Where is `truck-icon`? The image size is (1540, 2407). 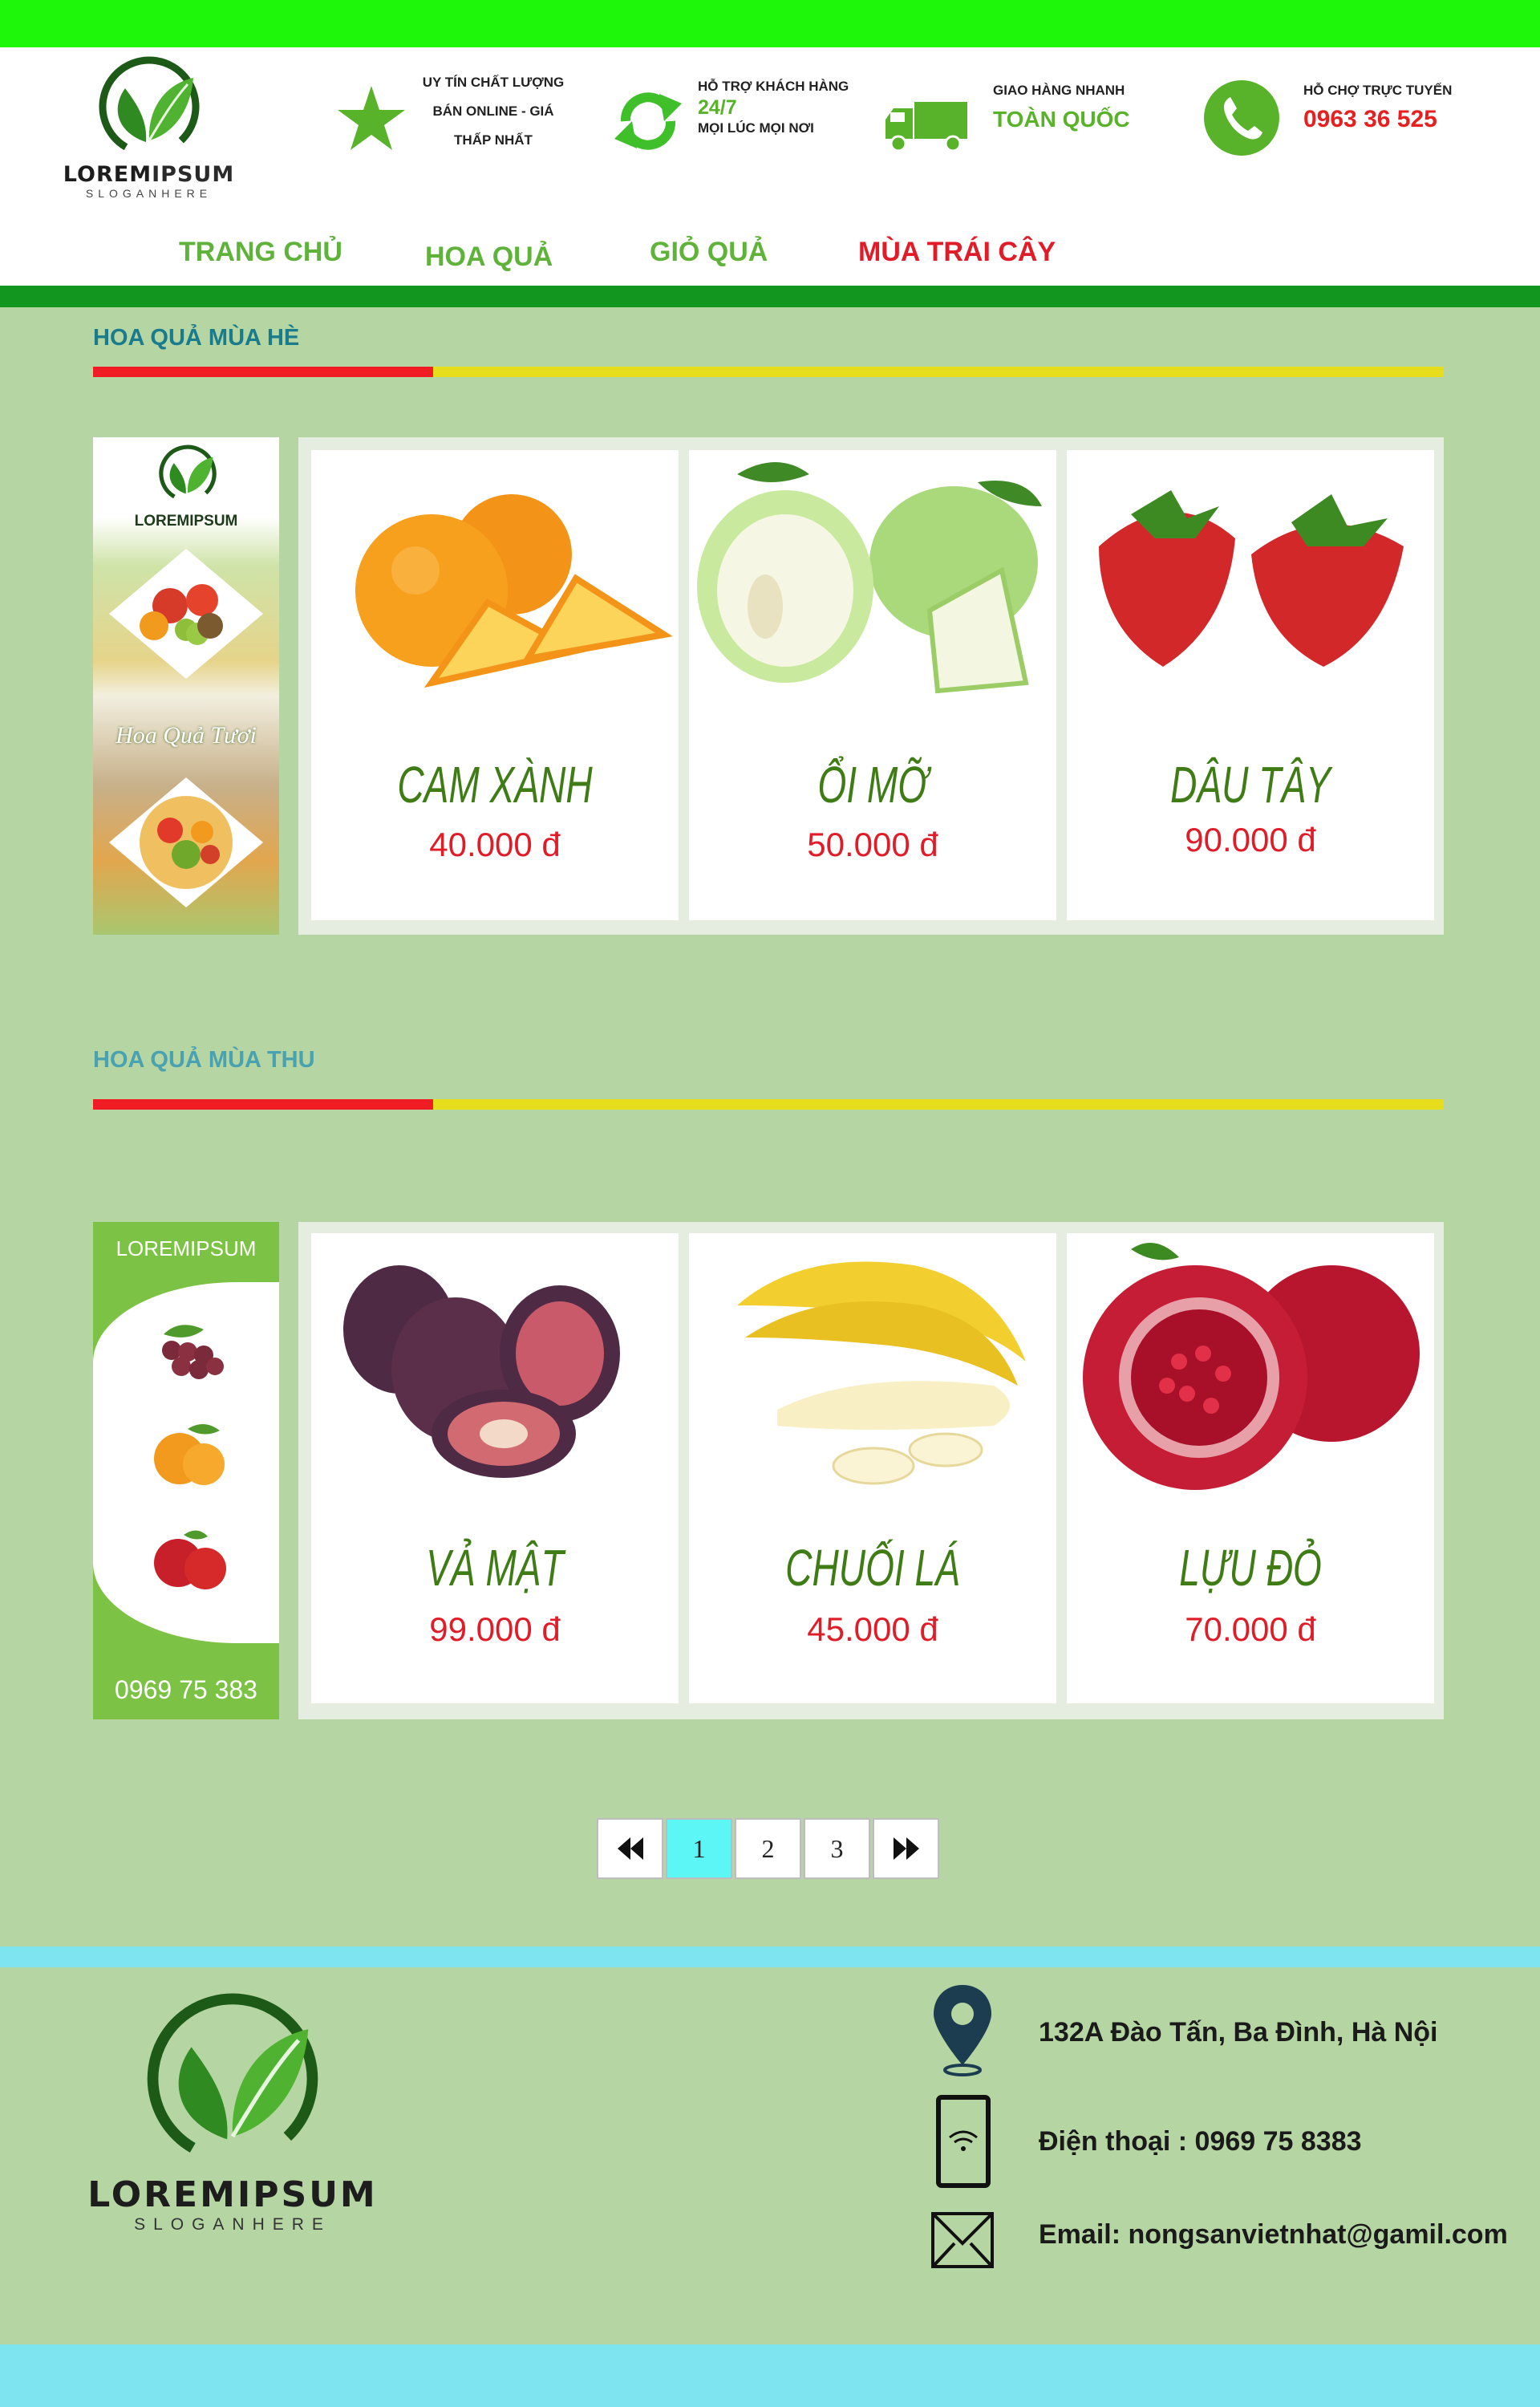
truck-icon is located at coordinates (927, 127).